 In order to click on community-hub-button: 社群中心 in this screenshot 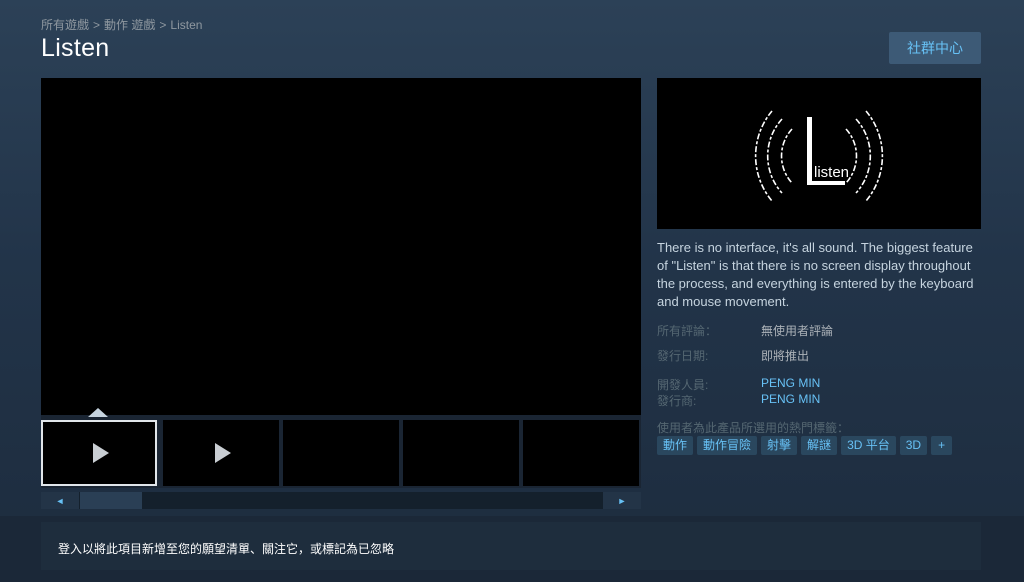, I will do `click(935, 48)`.